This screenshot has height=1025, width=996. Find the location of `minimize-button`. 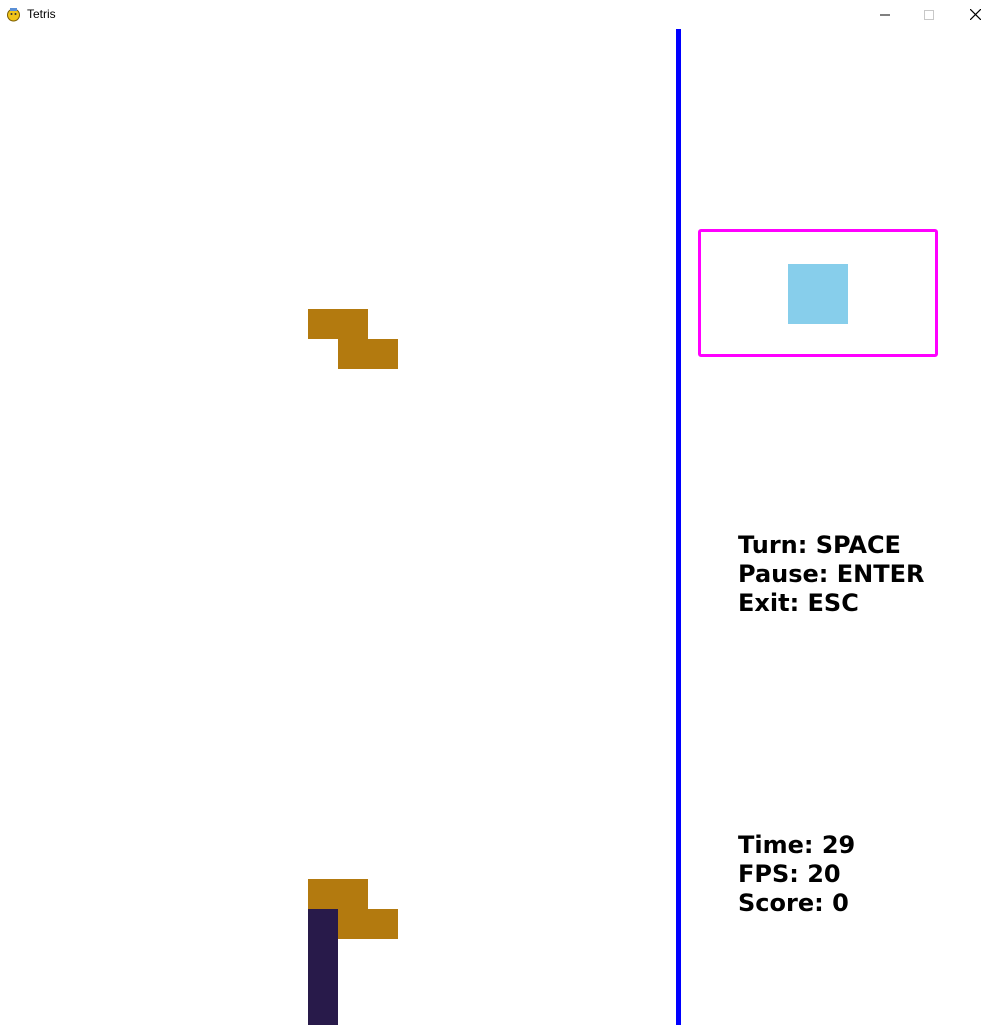

minimize-button is located at coordinates (885, 14).